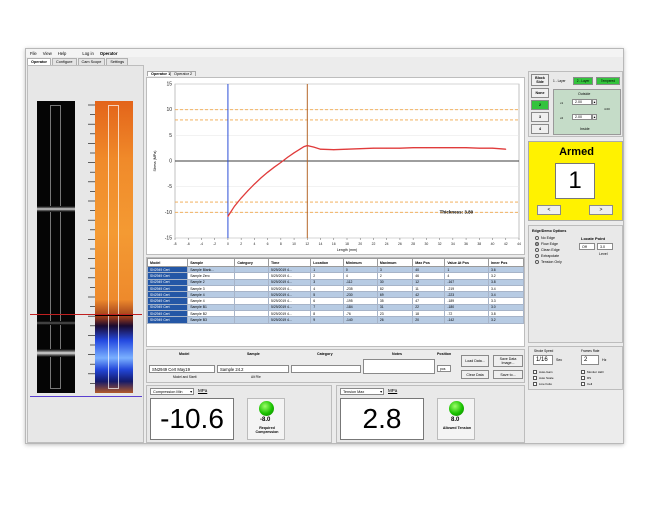 This screenshot has height=510, width=650. What do you see at coordinates (174, 244) in the screenshot?
I see `x-tick-label: -8` at bounding box center [174, 244].